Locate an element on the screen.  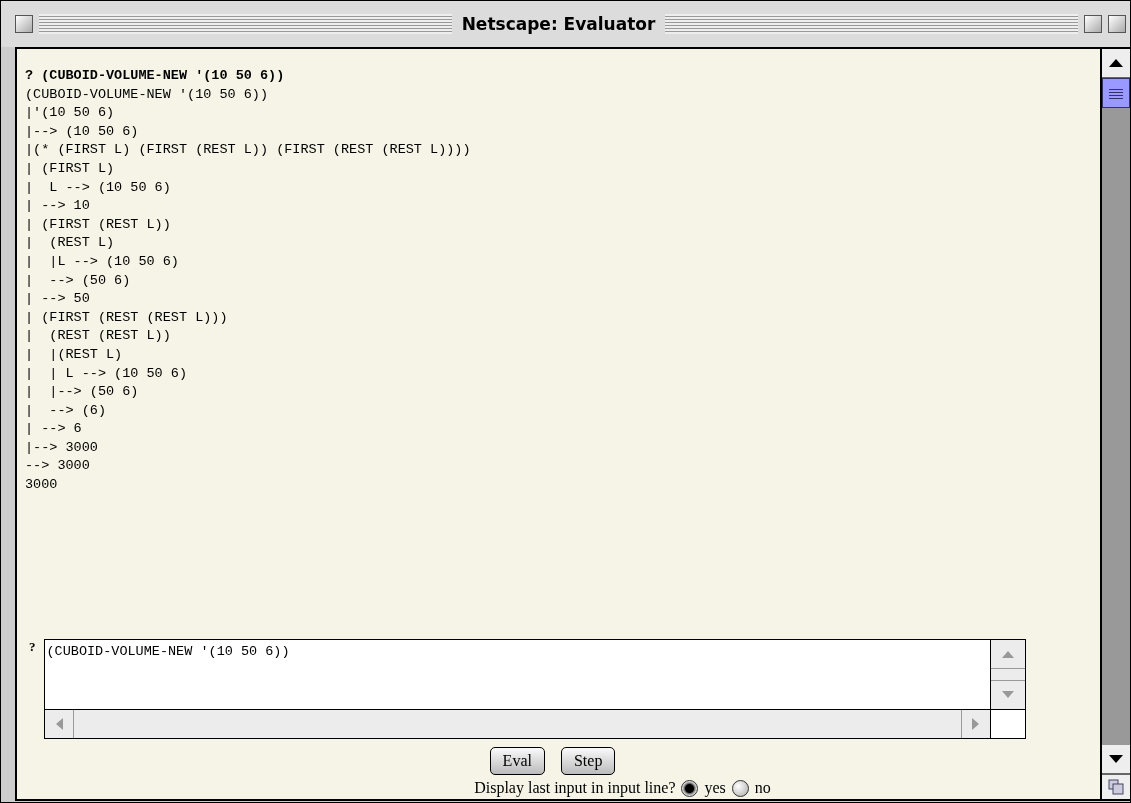
transcript-line: | | L --> (10 50 6) is located at coordinates (107, 373).